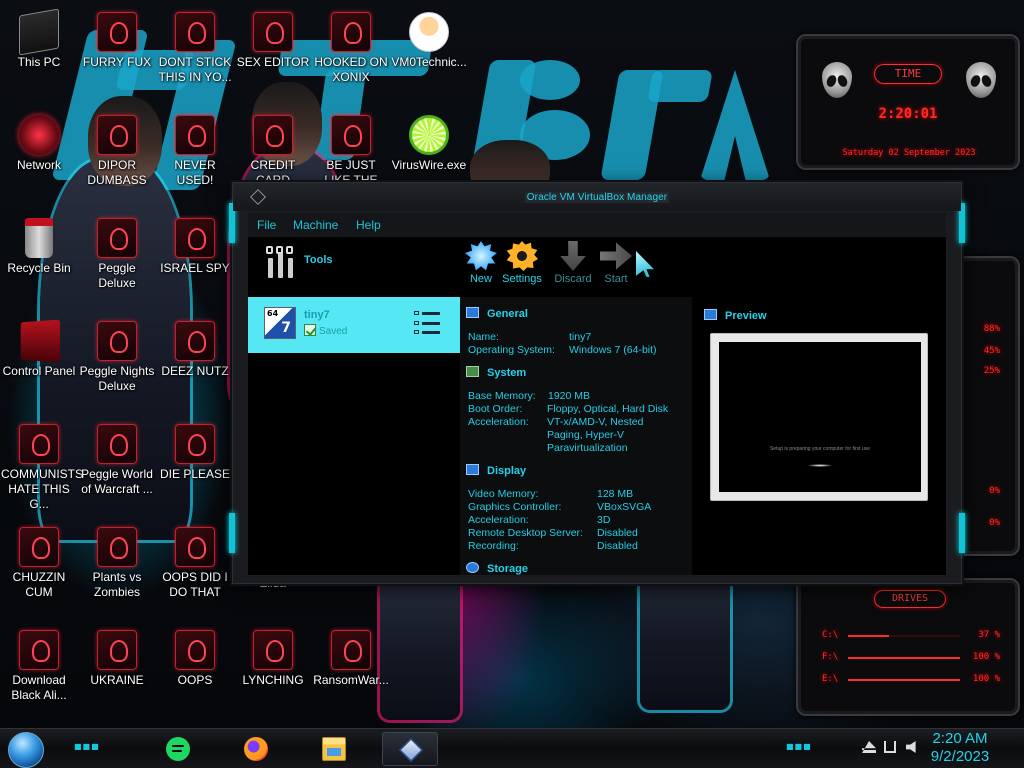 The width and height of the screenshot is (1024, 768). I want to click on clock-gadget: TIME 2:20:01 Saturday 02 September 2023, so click(908, 102).